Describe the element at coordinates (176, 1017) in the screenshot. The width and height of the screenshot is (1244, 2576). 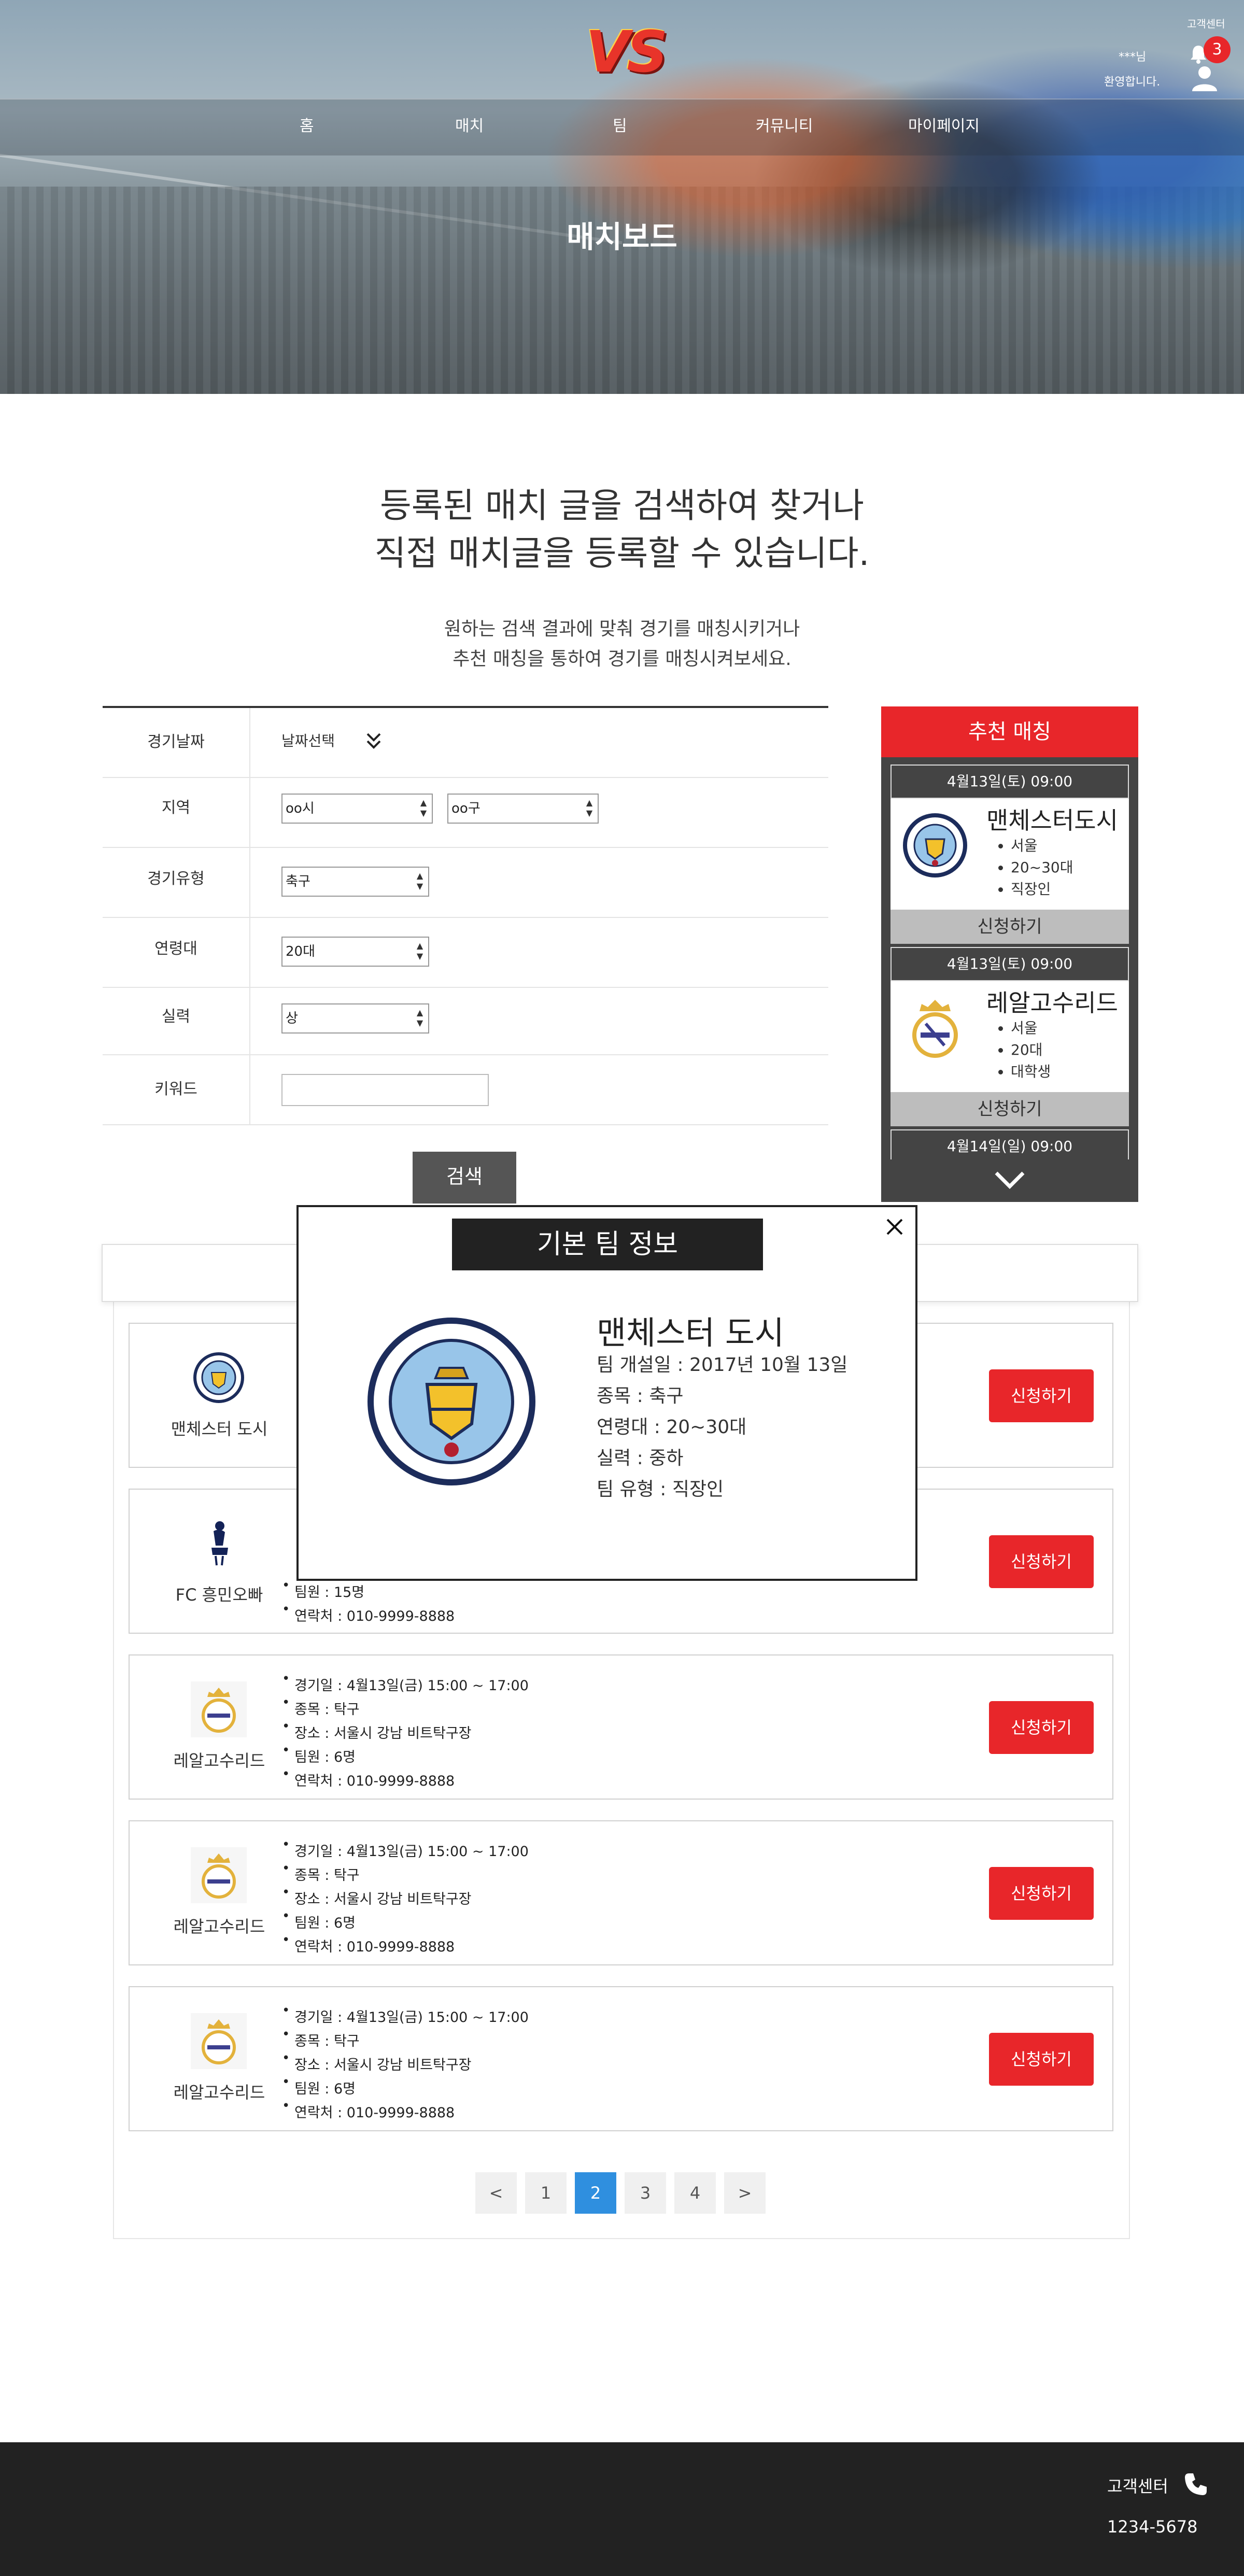
I see `skill-label: 실력` at that location.